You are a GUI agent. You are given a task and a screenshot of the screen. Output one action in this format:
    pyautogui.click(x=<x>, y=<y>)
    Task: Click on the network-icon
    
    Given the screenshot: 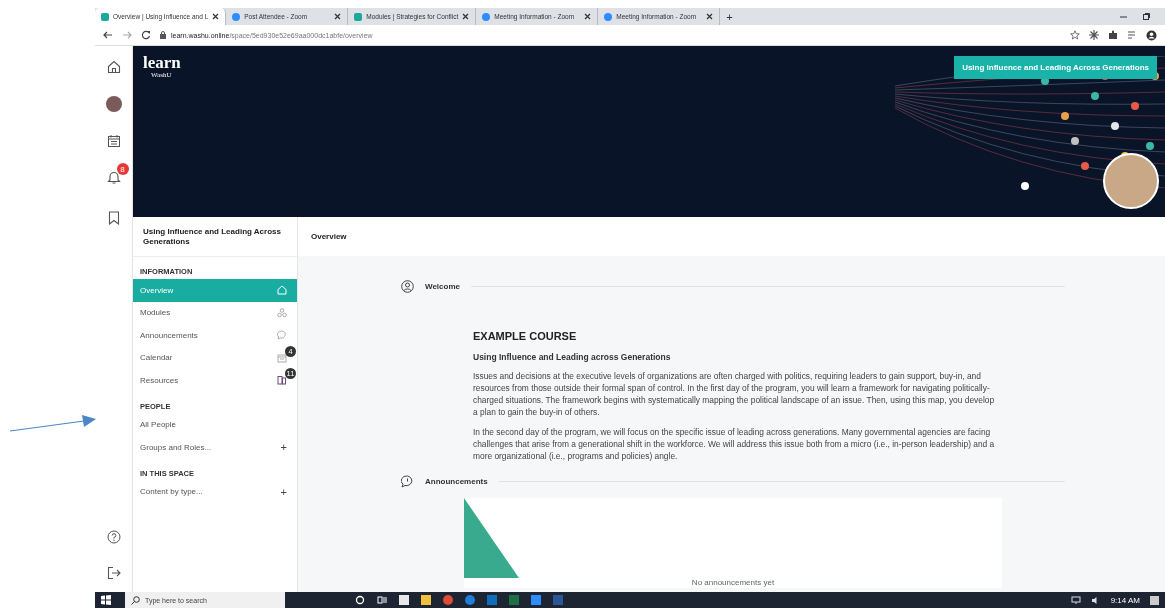 What is the action you would take?
    pyautogui.click(x=1075, y=600)
    